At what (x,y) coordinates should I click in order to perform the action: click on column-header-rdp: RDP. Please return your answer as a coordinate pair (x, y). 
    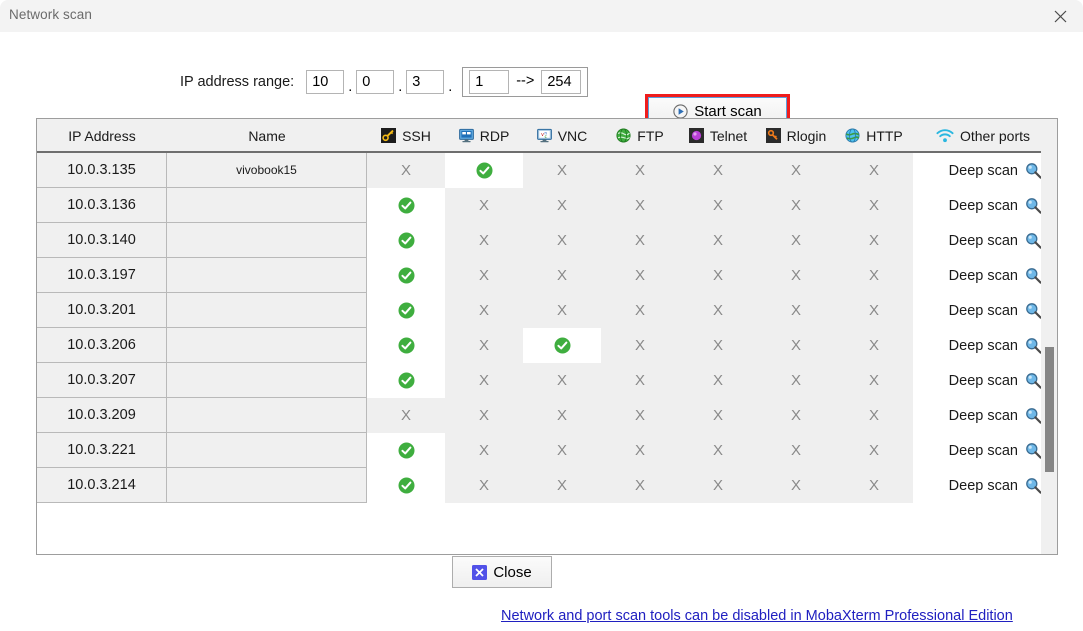
    Looking at the image, I should click on (484, 135).